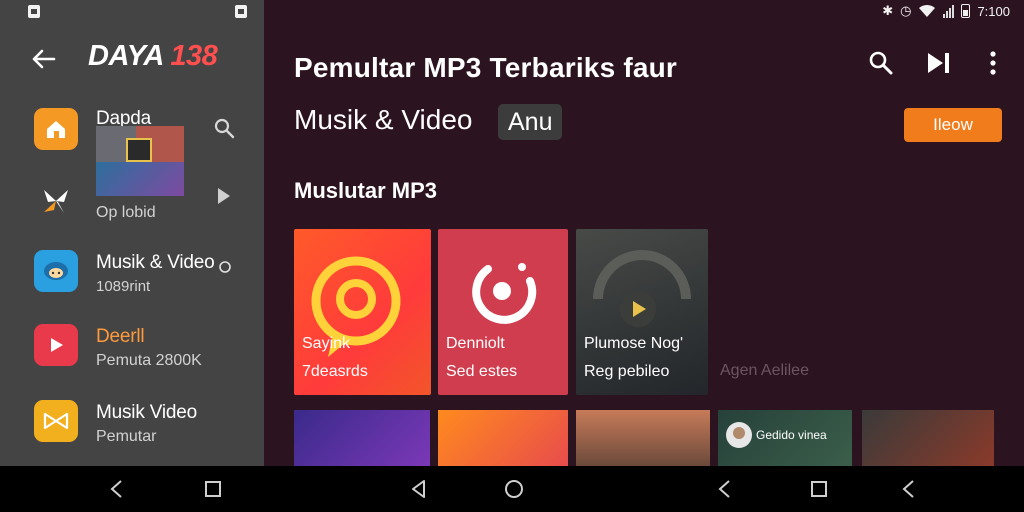 Image resolution: width=1024 pixels, height=512 pixels. What do you see at coordinates (56, 201) in the screenshot?
I see `pinwheel-icon` at bounding box center [56, 201].